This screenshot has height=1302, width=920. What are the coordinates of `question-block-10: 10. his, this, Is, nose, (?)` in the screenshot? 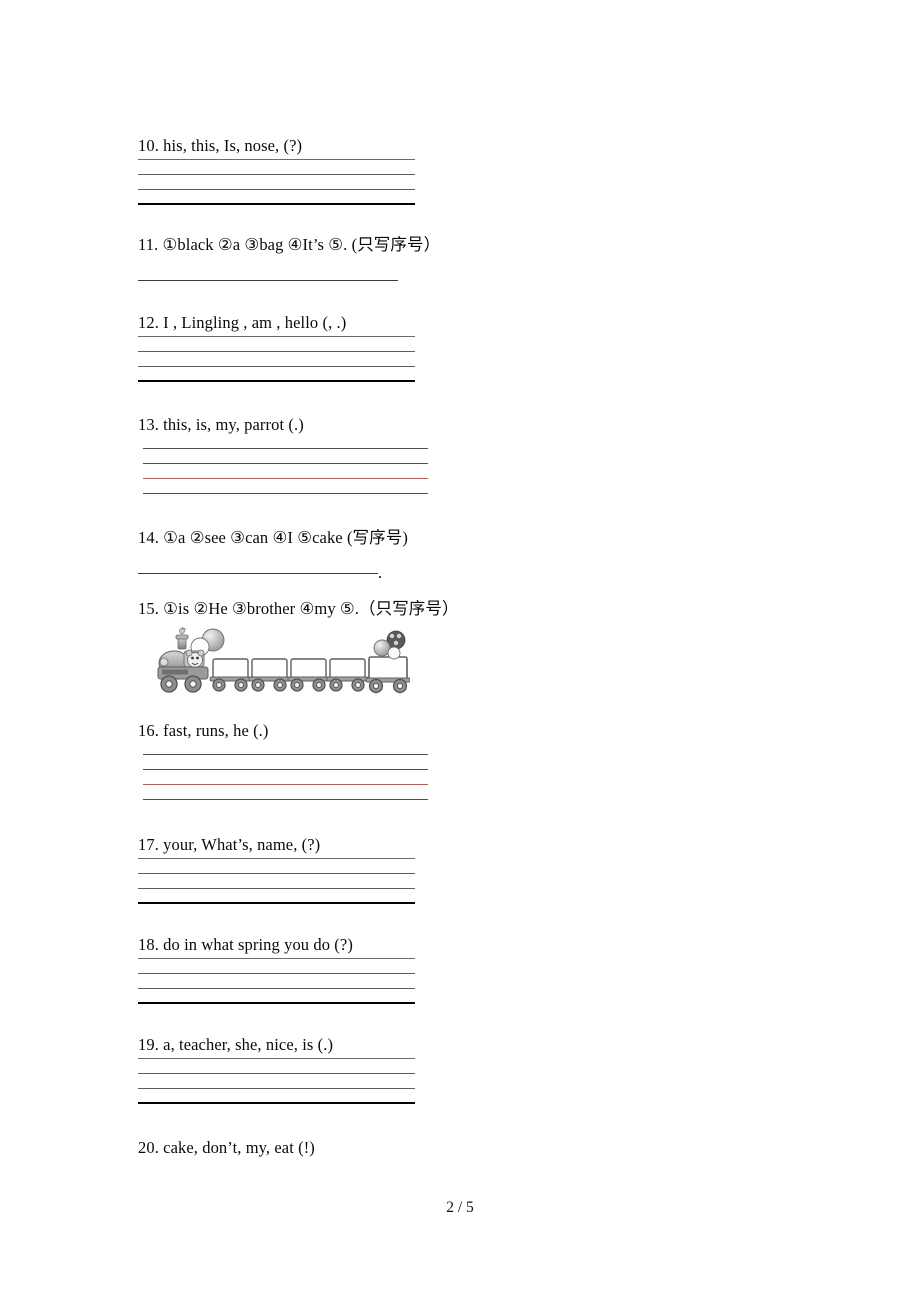 It's located at (458, 170).